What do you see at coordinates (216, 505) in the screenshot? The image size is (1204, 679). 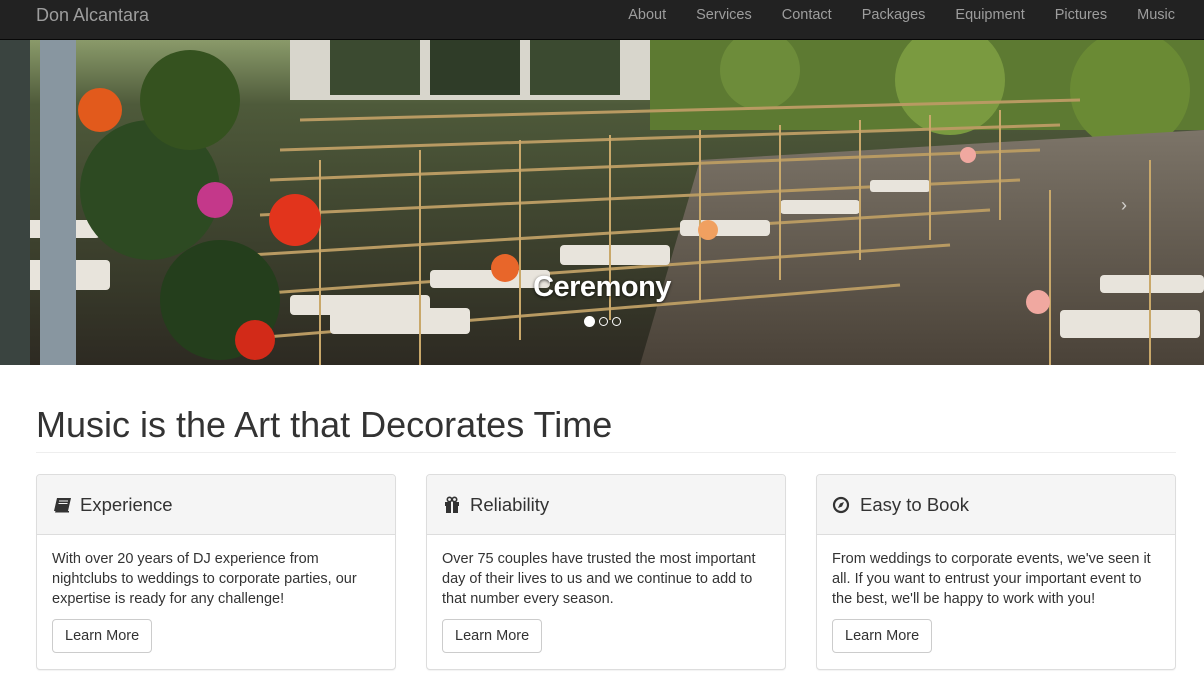 I see `panel-heading: Experience` at bounding box center [216, 505].